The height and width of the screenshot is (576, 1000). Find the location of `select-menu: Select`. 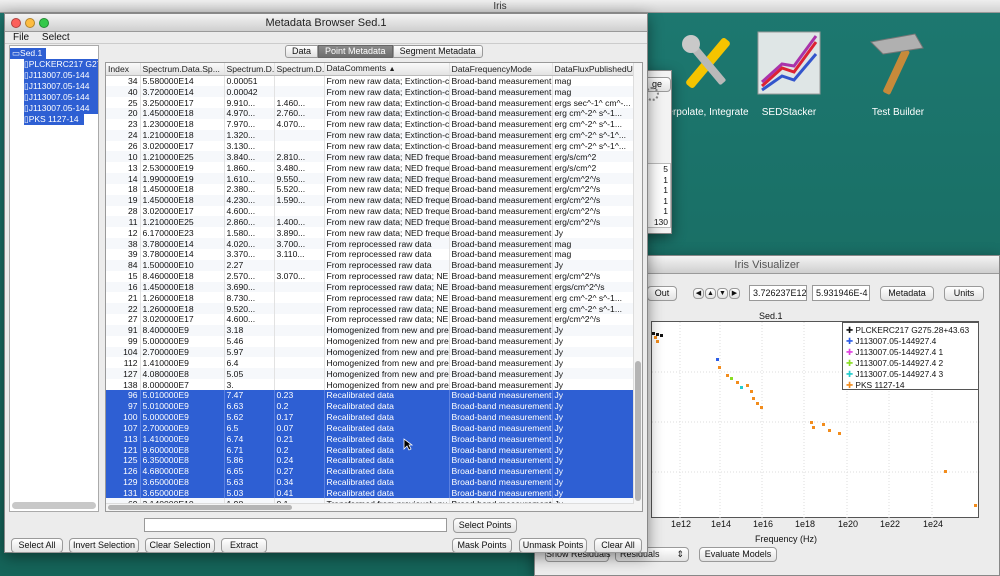

select-menu: Select is located at coordinates (56, 37).